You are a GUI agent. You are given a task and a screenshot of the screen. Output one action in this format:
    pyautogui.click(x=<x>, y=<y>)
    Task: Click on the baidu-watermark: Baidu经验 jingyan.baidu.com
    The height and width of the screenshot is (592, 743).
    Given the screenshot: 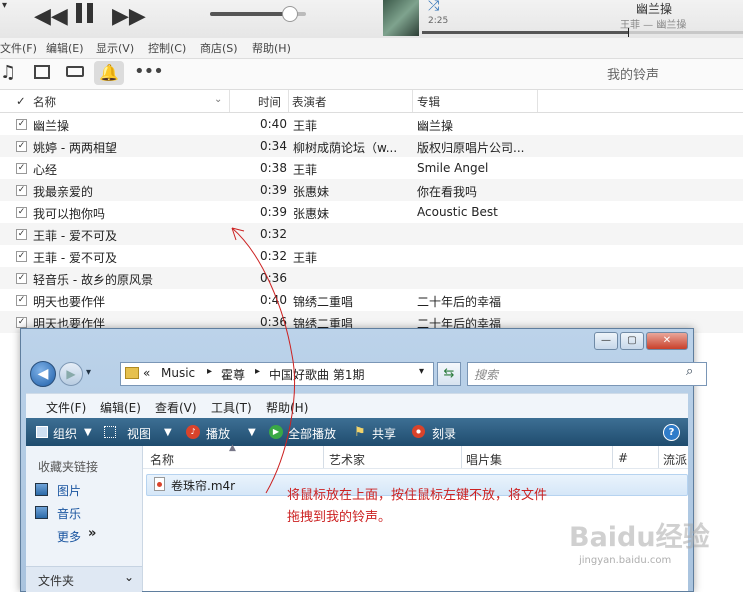 What is the action you would take?
    pyautogui.click(x=655, y=544)
    